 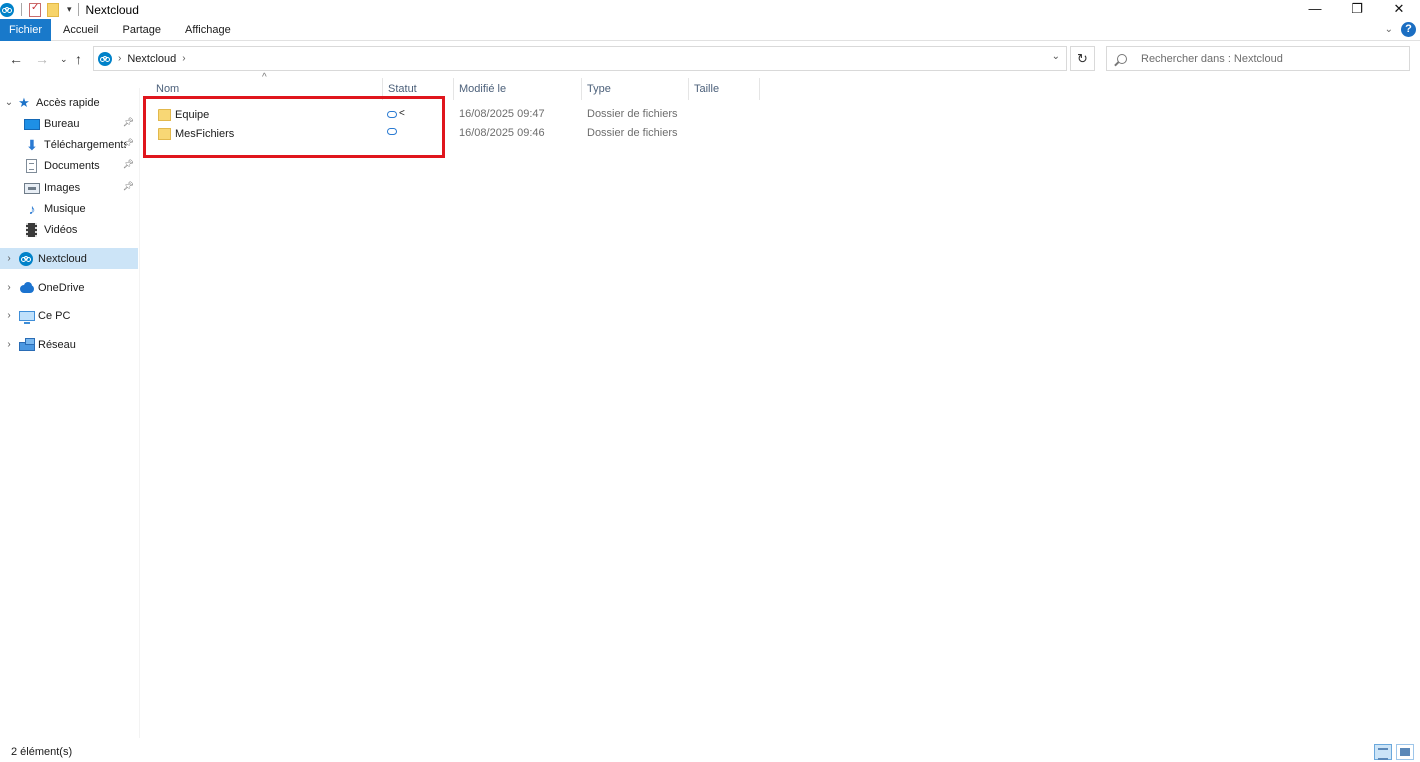 What do you see at coordinates (580, 58) in the screenshot?
I see `address-bar: › Nextcloud › ⌄` at bounding box center [580, 58].